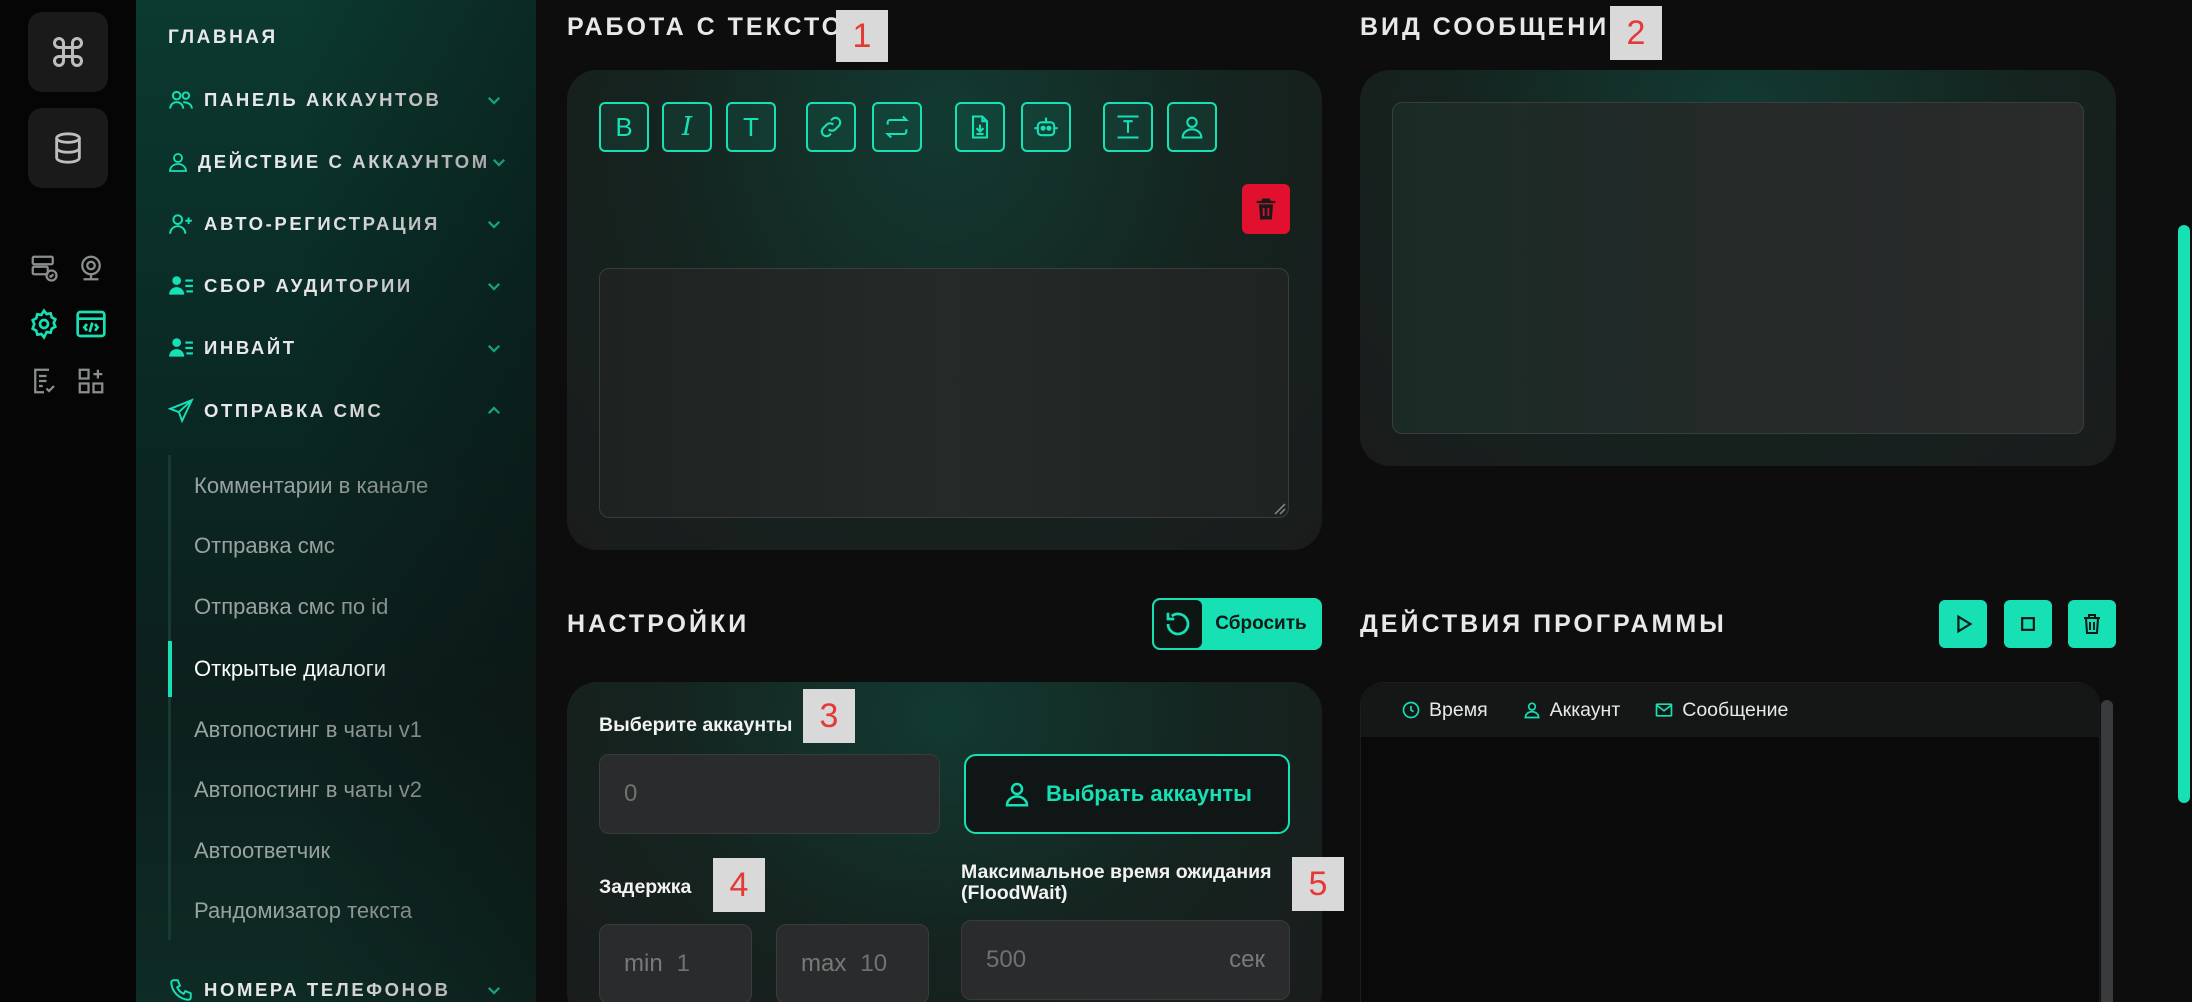 This screenshot has height=1002, width=2192. Describe the element at coordinates (1279, 508) in the screenshot. I see `resize-handle-icon` at that location.